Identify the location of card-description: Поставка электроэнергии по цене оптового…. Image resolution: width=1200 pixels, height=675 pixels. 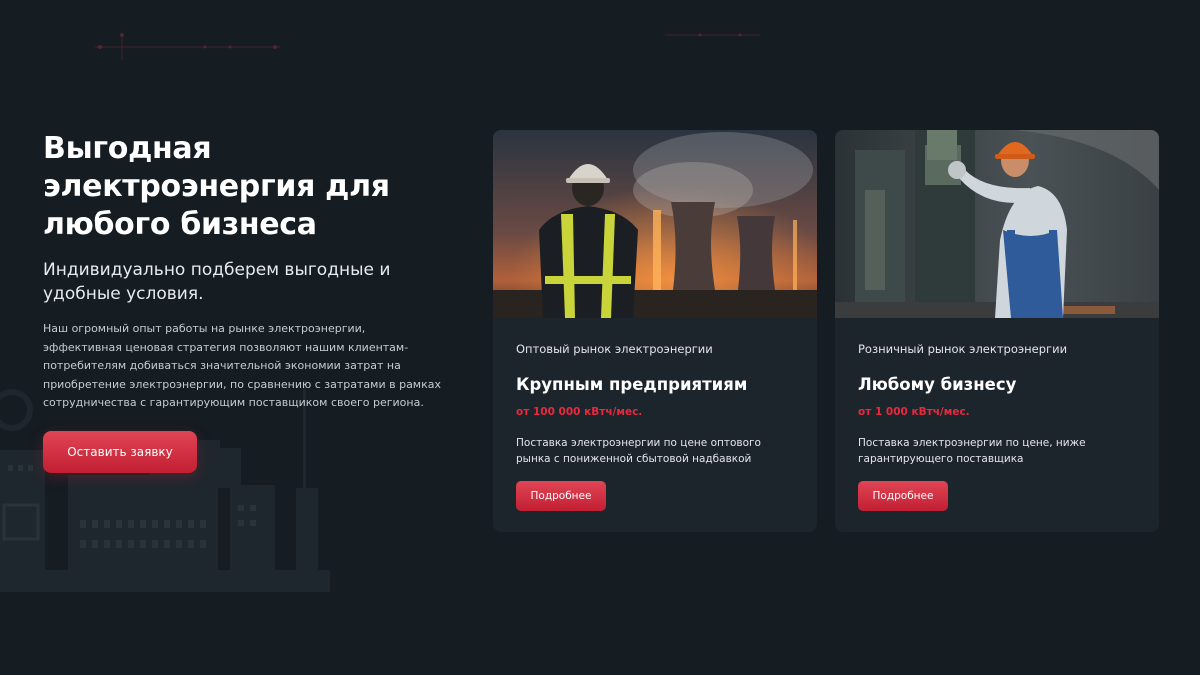
(638, 451).